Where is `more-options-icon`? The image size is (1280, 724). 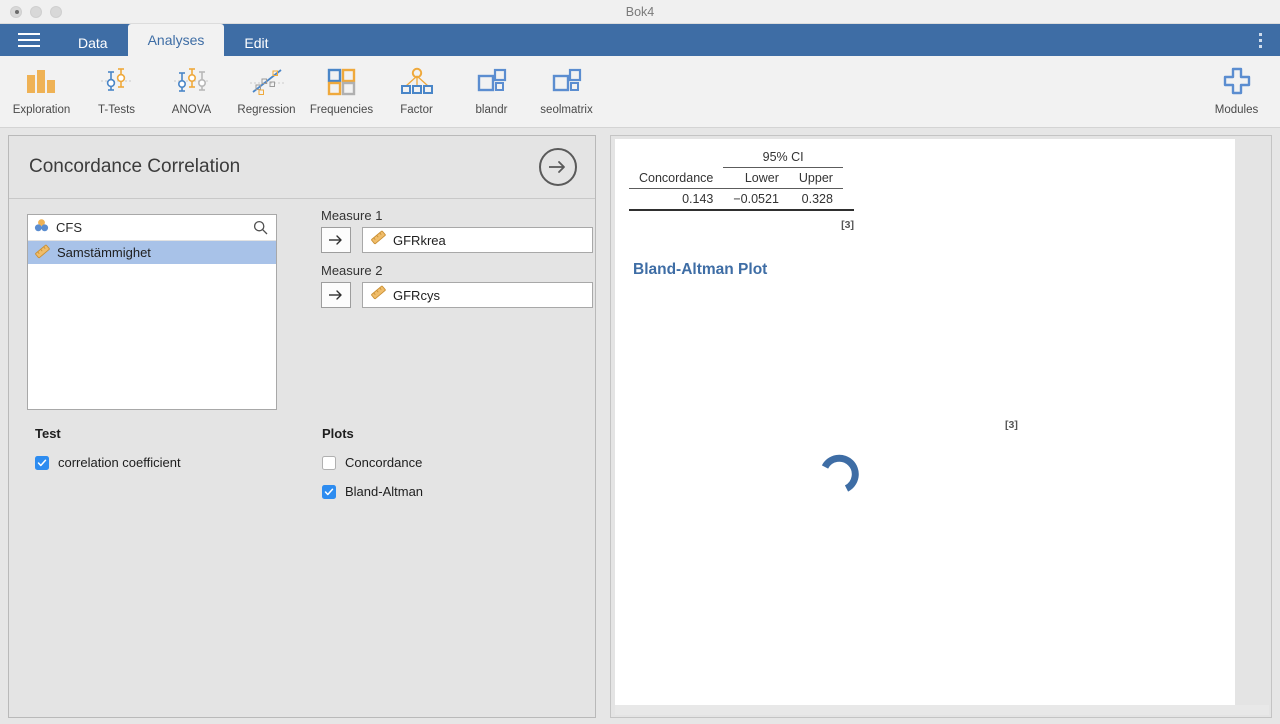 more-options-icon is located at coordinates (1260, 40).